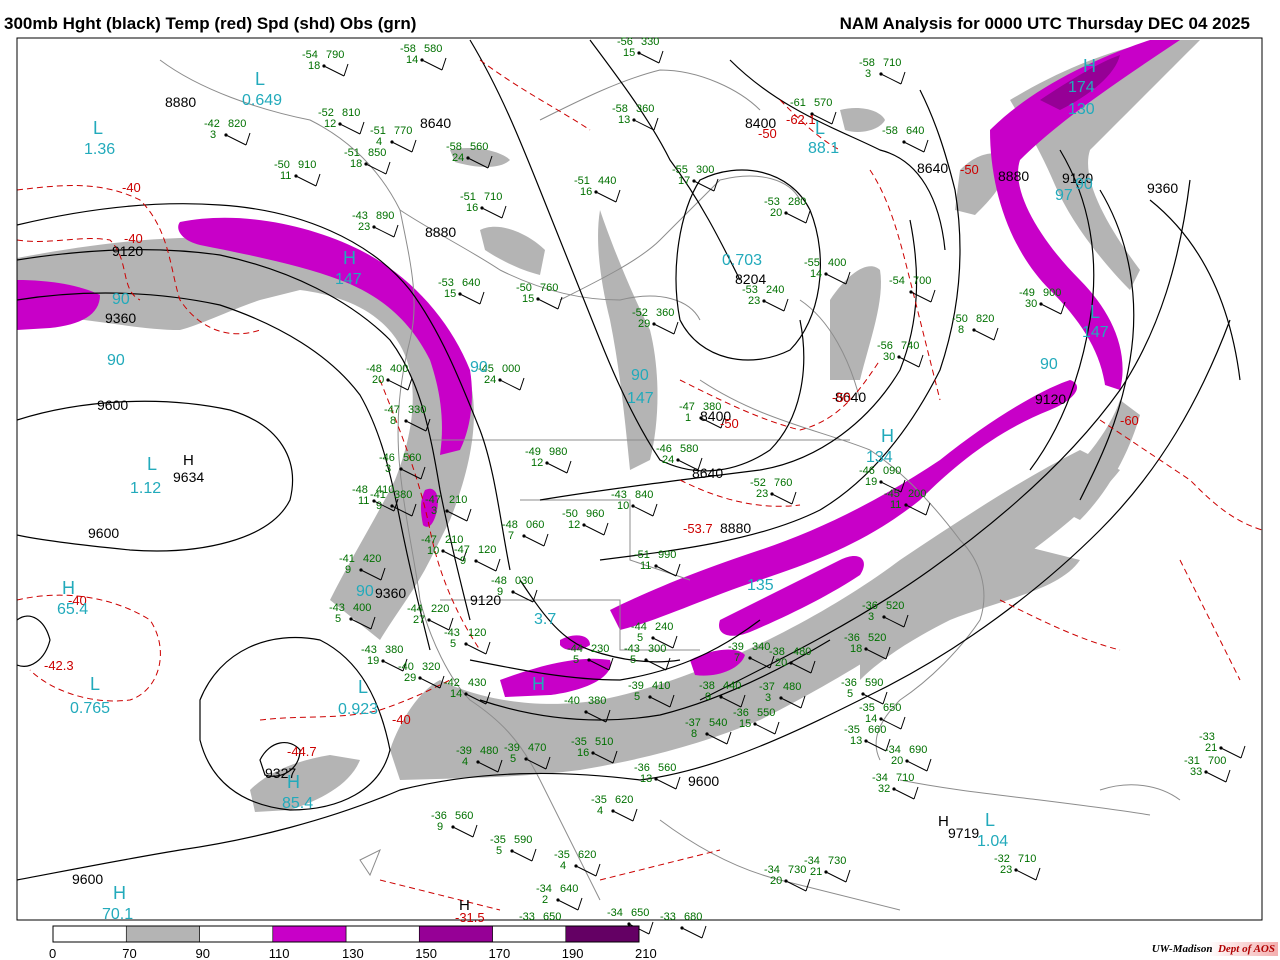 The height and width of the screenshot is (960, 1280). I want to click on obs-speed: 29, so click(410, 678).